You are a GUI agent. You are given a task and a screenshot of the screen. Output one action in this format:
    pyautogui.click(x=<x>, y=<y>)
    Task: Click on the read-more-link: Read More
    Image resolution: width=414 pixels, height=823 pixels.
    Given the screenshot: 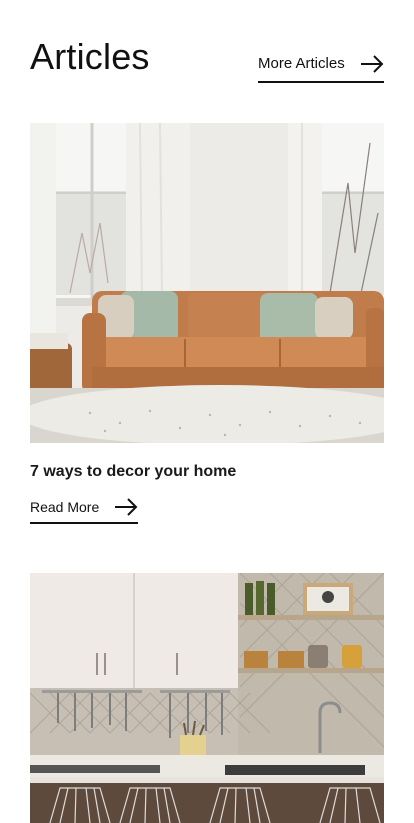 What is the action you would take?
    pyautogui.click(x=84, y=509)
    